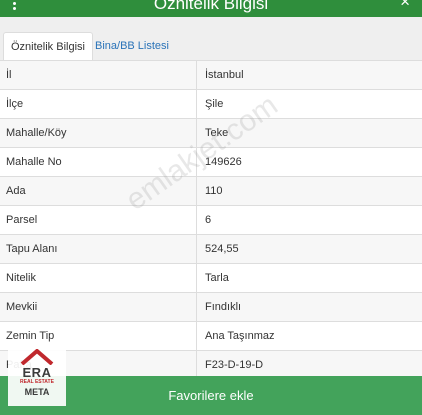 The height and width of the screenshot is (415, 422). What do you see at coordinates (98, 75) in the screenshot?
I see `row-key: İl` at bounding box center [98, 75].